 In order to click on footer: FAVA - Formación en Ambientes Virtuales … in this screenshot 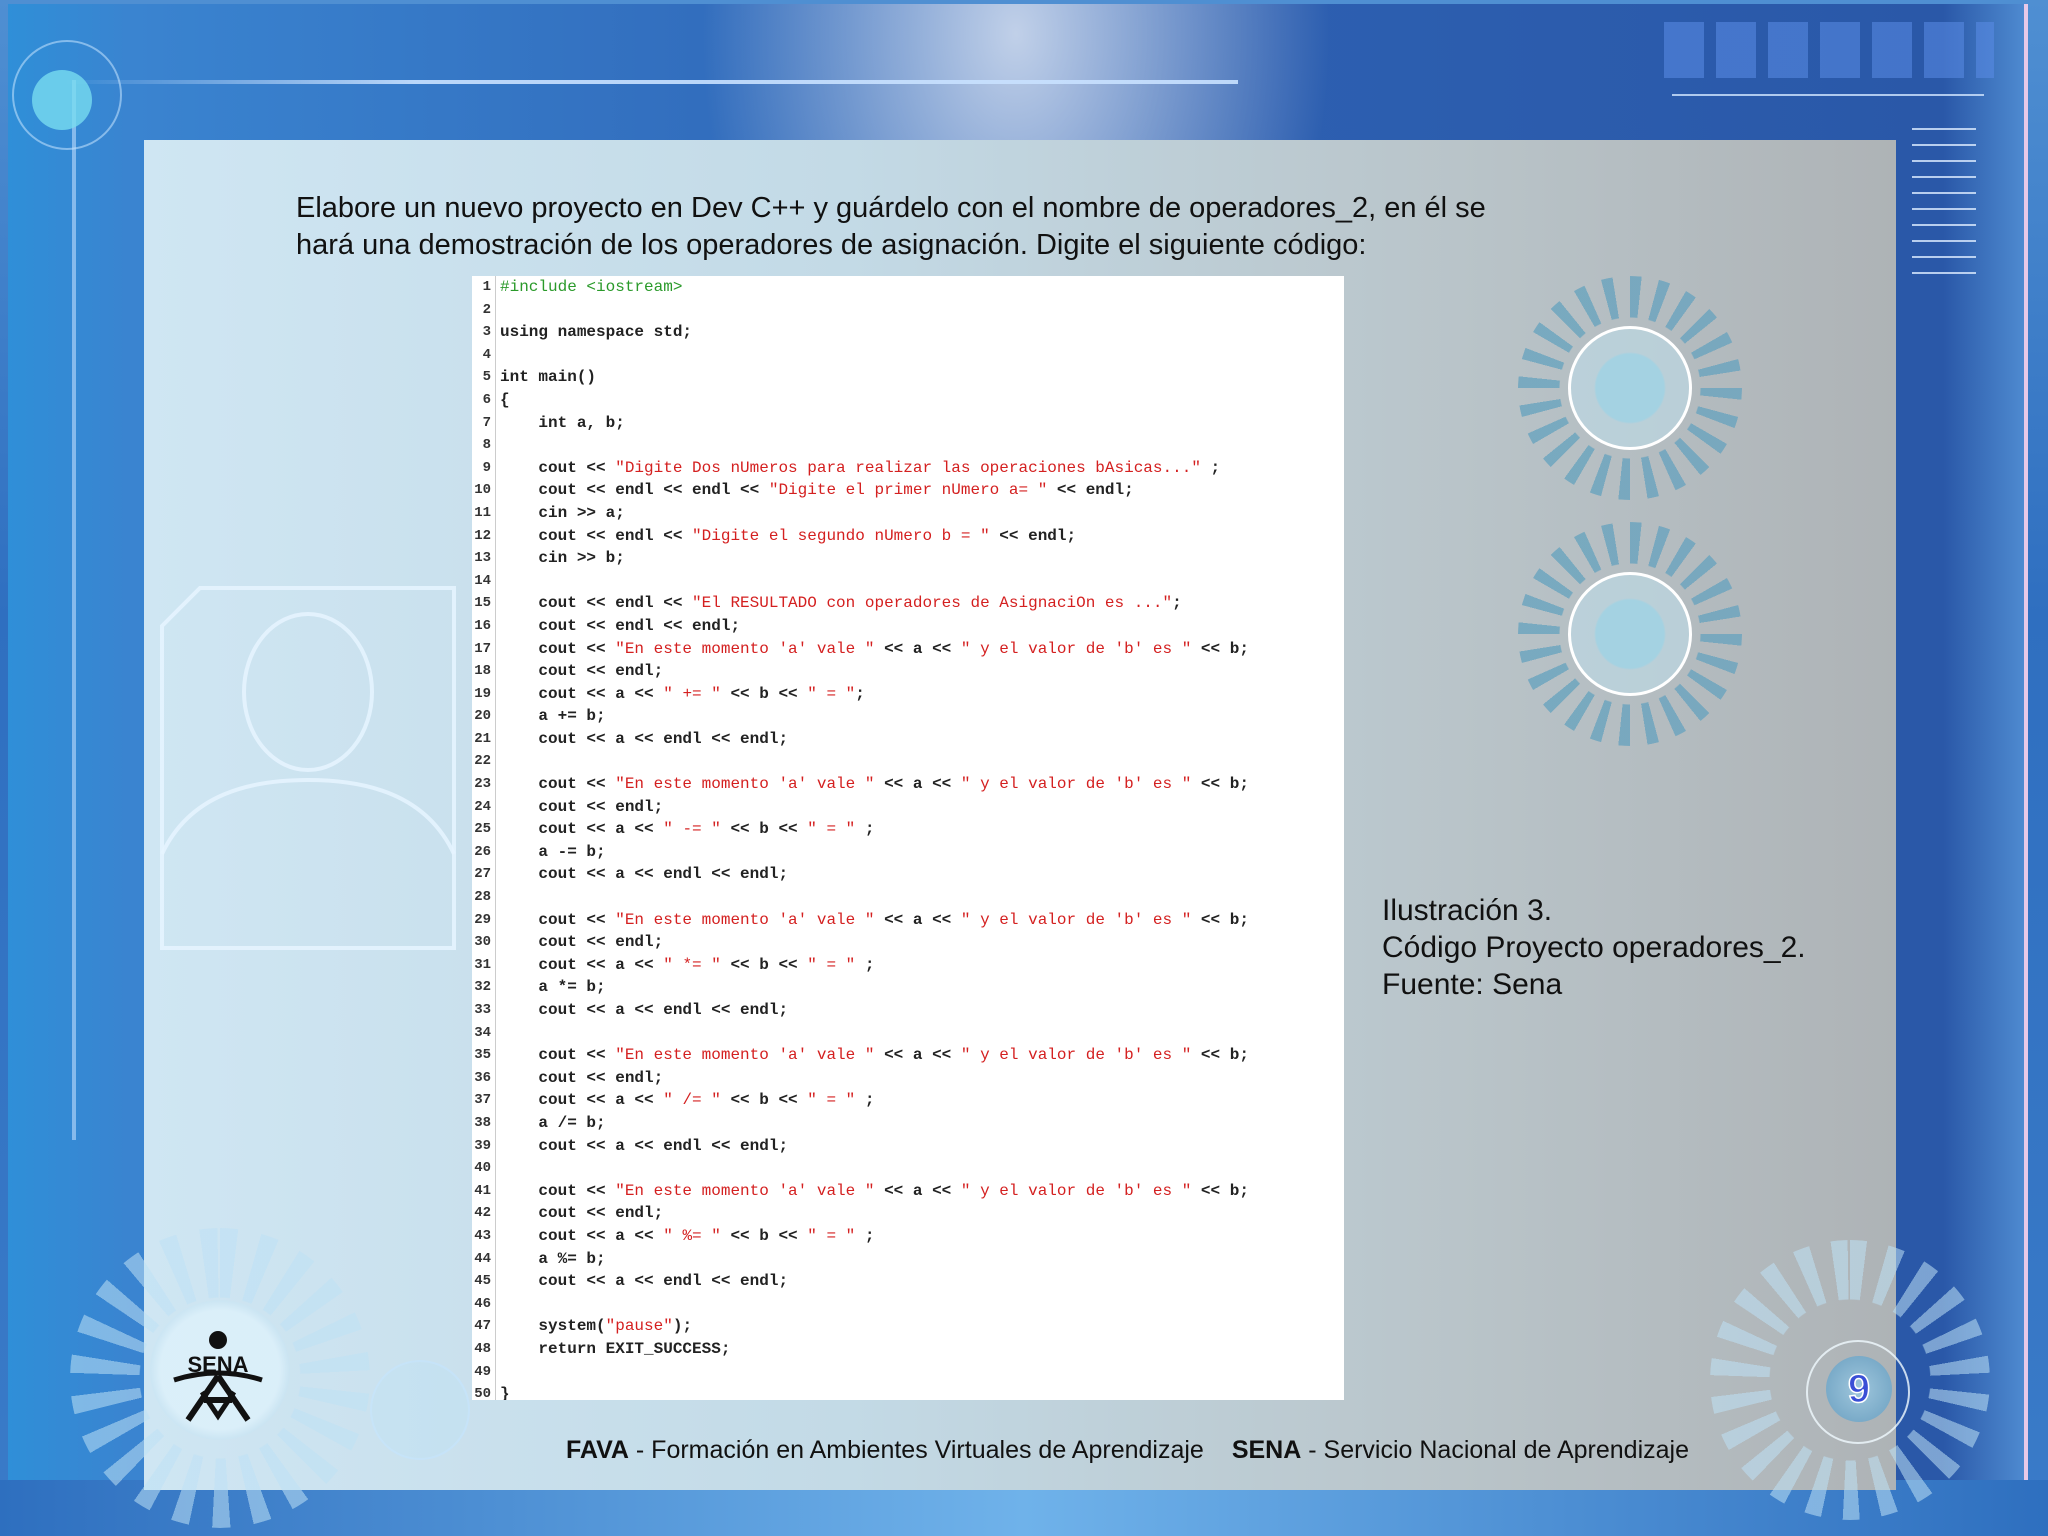, I will do `click(1127, 1450)`.